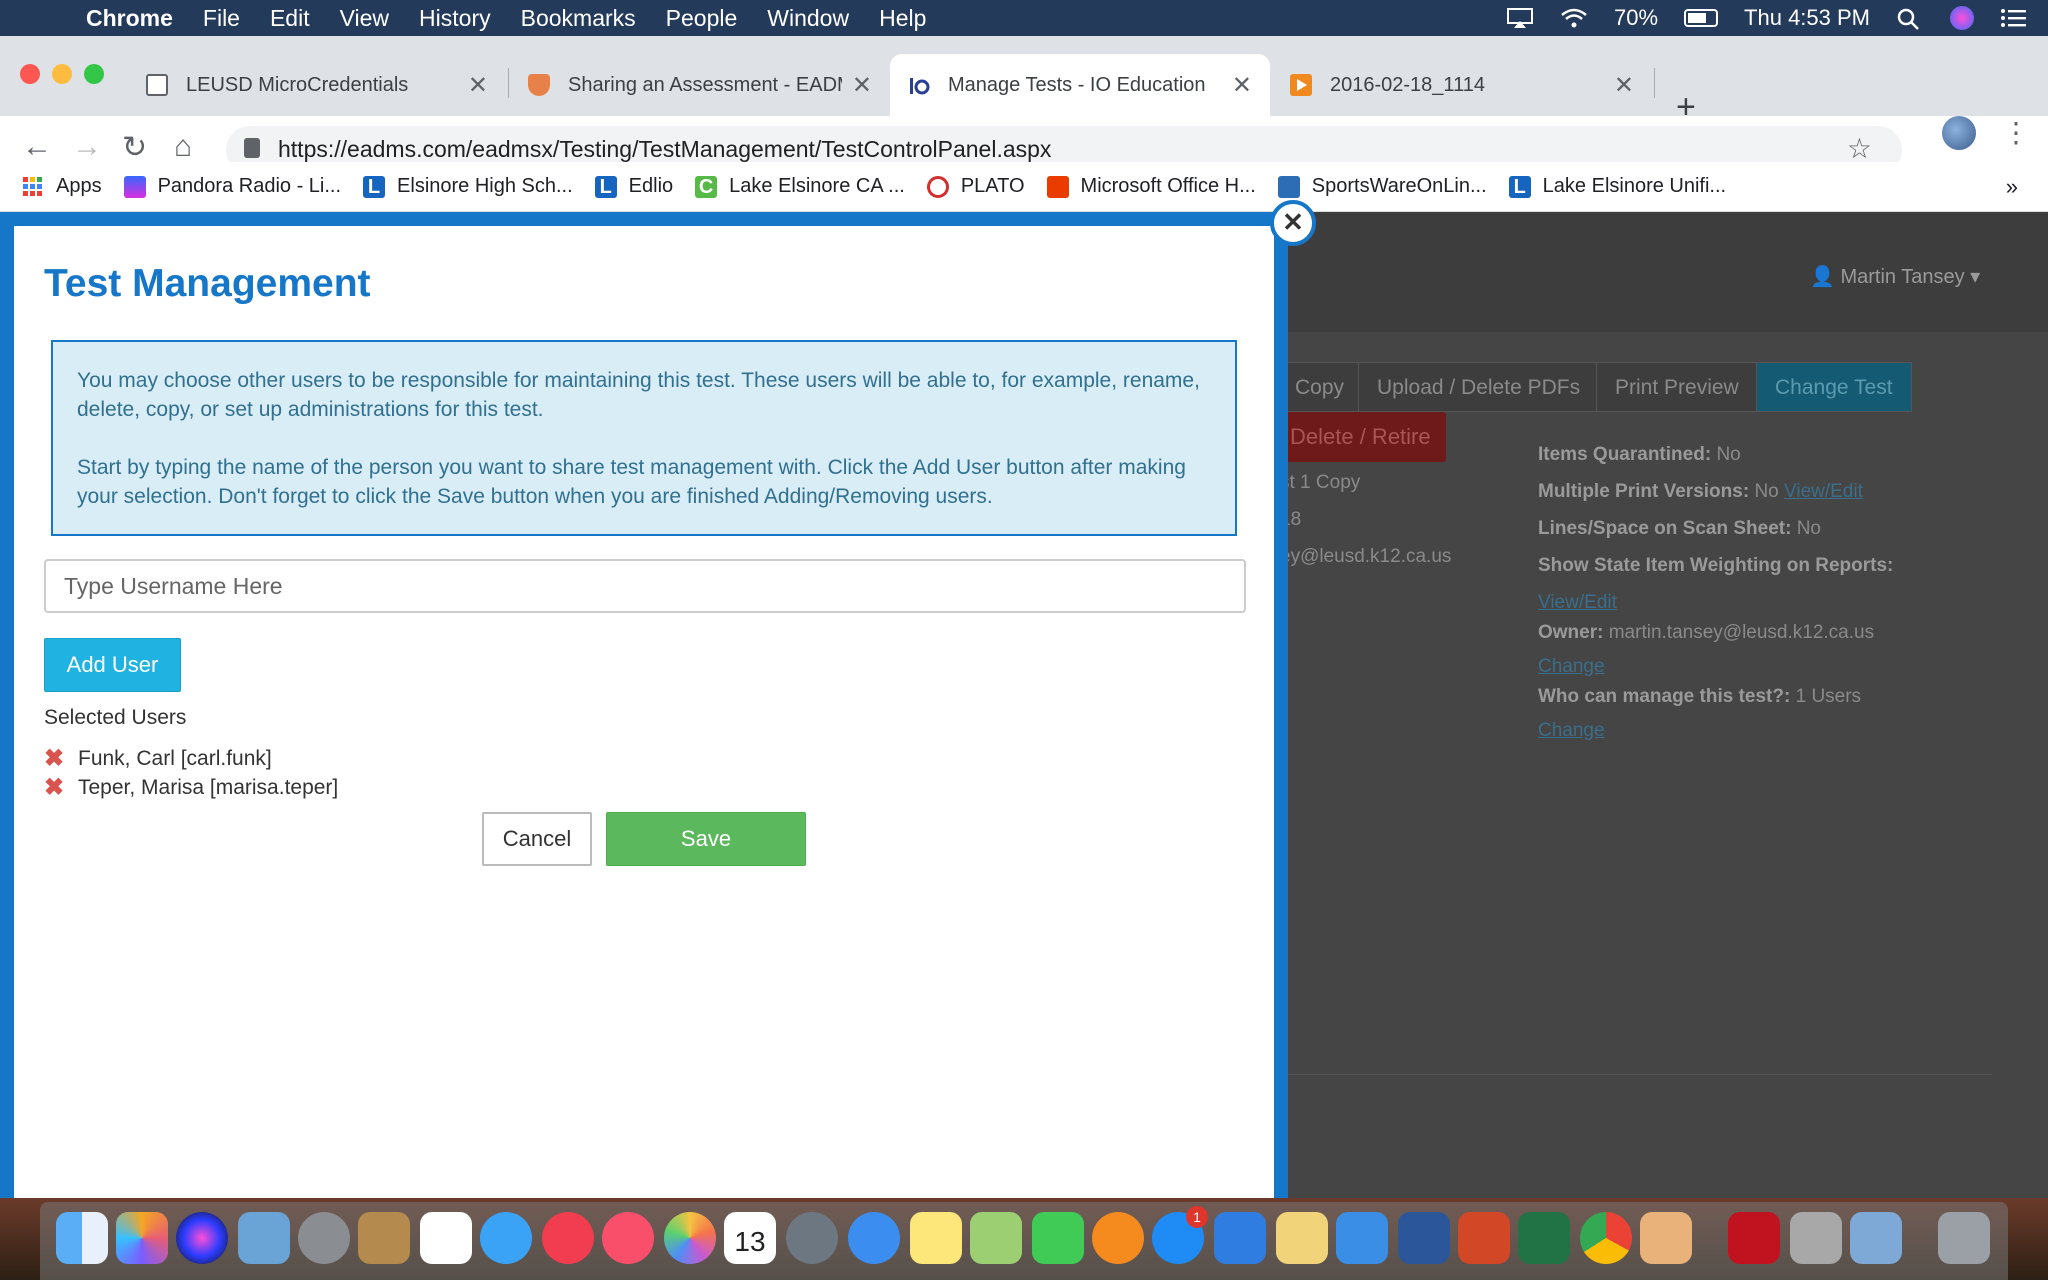 Image resolution: width=2048 pixels, height=1280 pixels. I want to click on modal-close-icon: ✕, so click(1293, 223).